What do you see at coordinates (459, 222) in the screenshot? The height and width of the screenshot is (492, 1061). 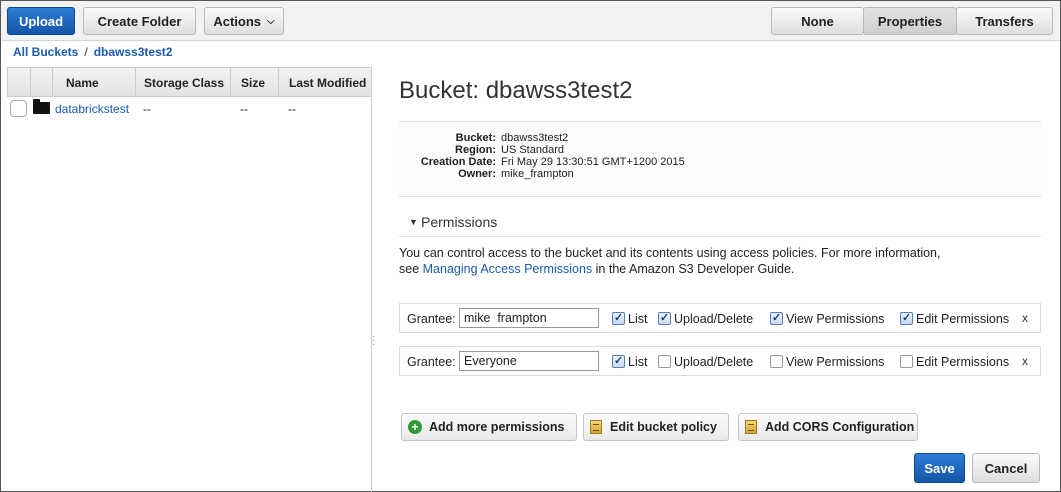 I see `permissions-title: Permissions` at bounding box center [459, 222].